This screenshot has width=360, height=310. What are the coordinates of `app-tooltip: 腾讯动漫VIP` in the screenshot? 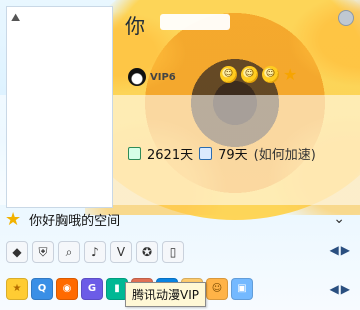 It's located at (165, 294).